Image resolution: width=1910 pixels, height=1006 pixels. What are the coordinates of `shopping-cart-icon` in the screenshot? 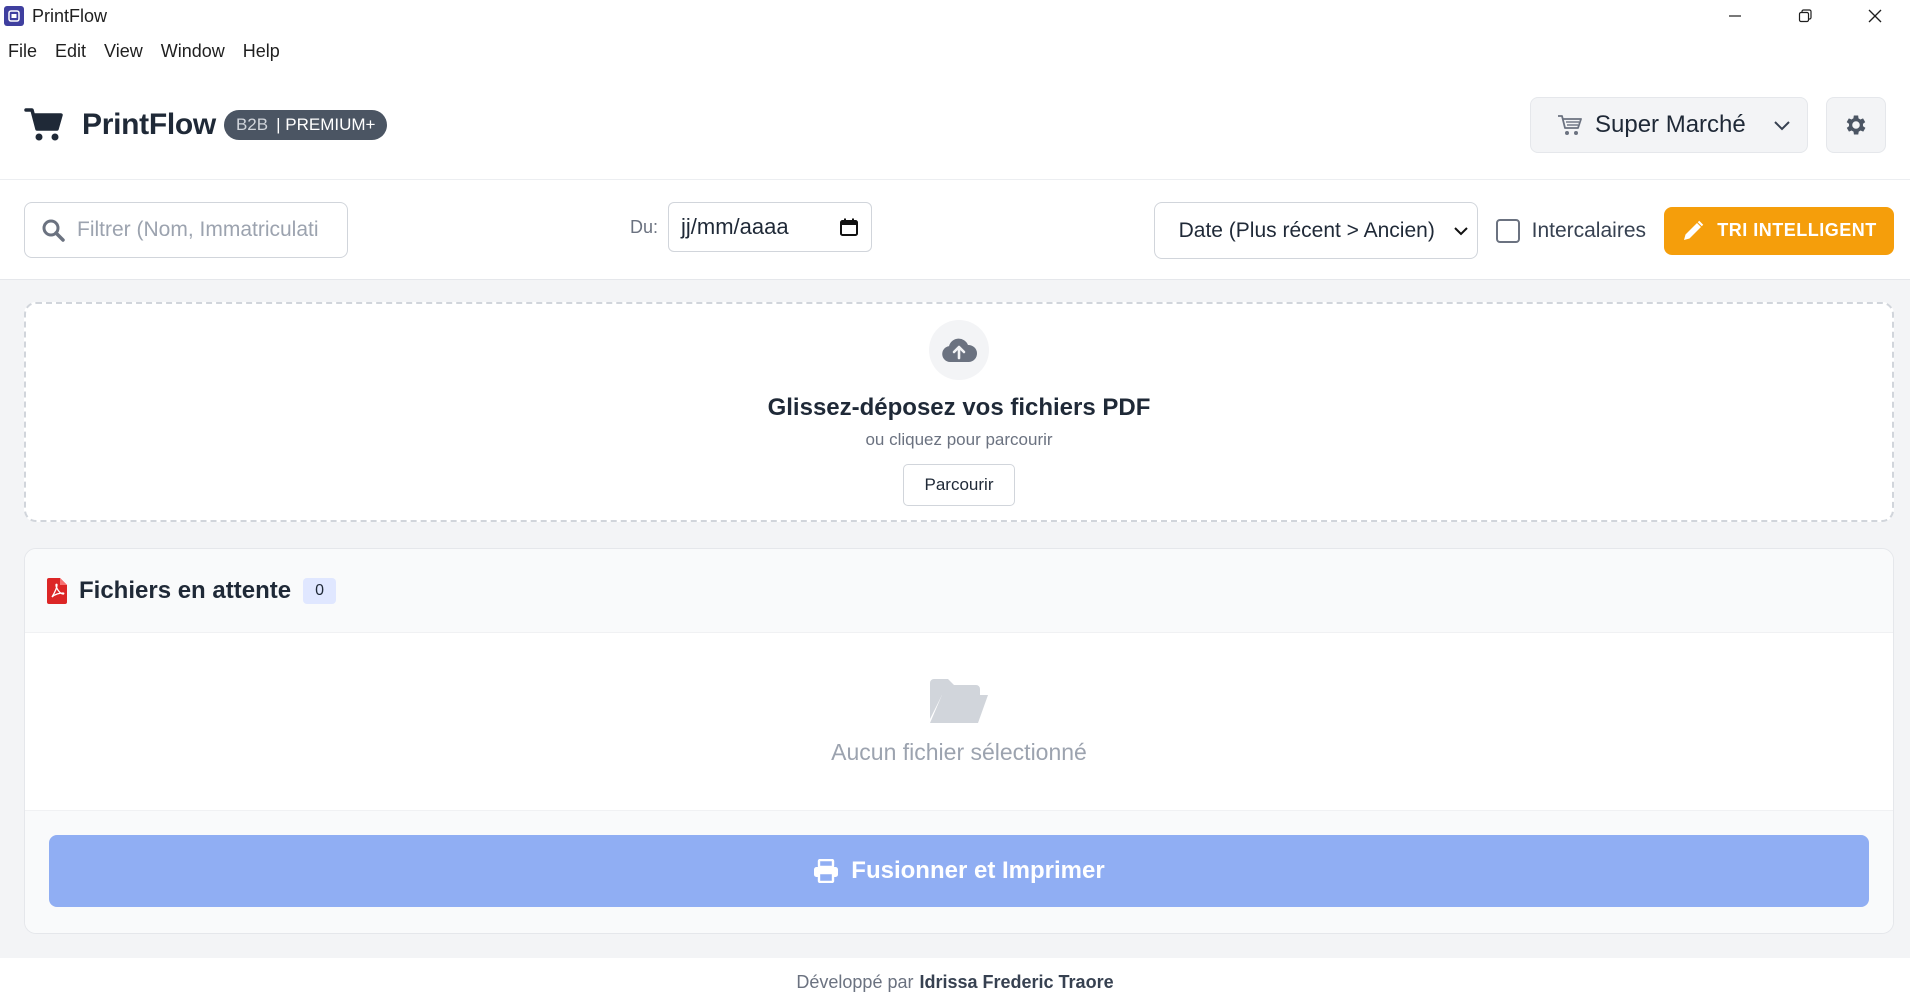 It's located at (43, 123).